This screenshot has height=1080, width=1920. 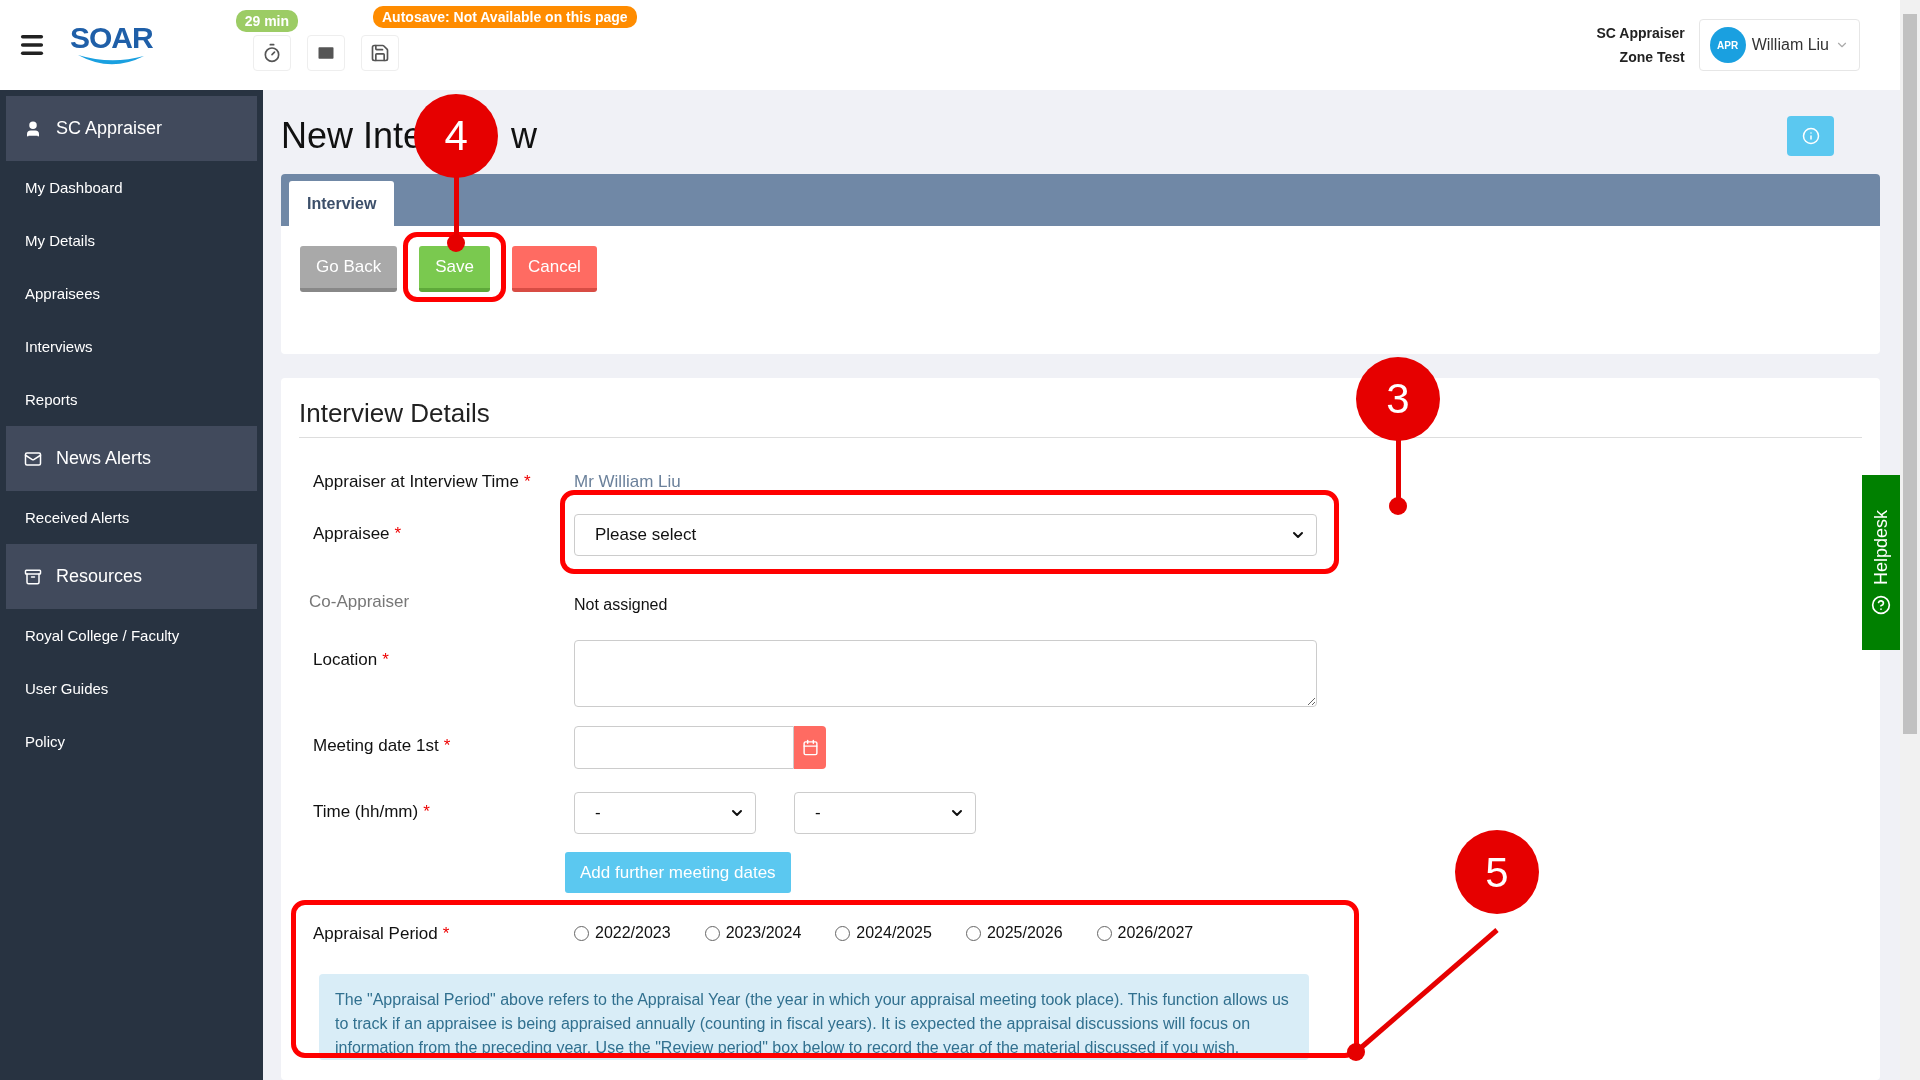 I want to click on info-icon, so click(x=1810, y=136).